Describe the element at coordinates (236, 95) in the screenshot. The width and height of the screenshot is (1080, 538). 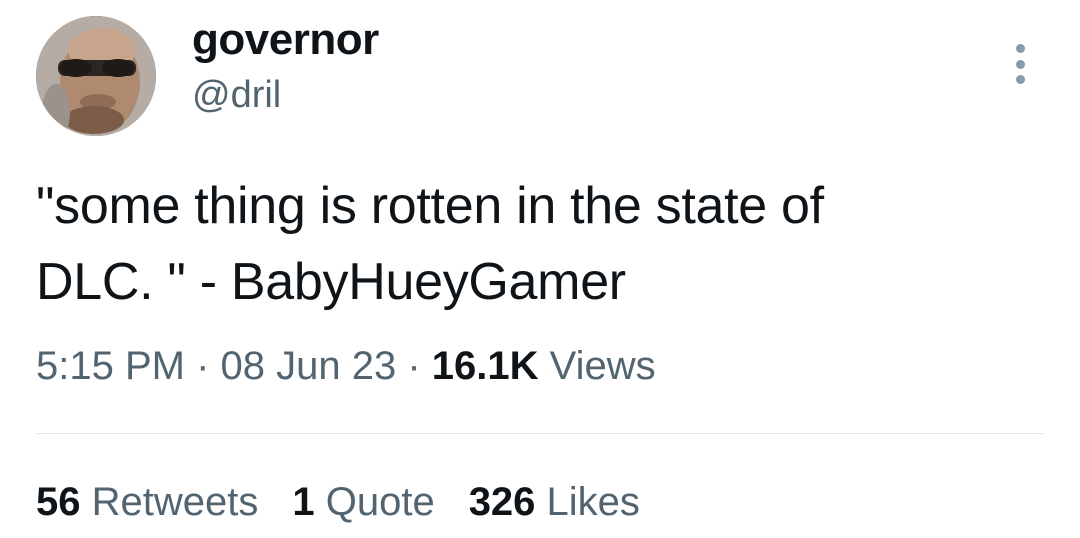
I see `user-handle: @dril` at that location.